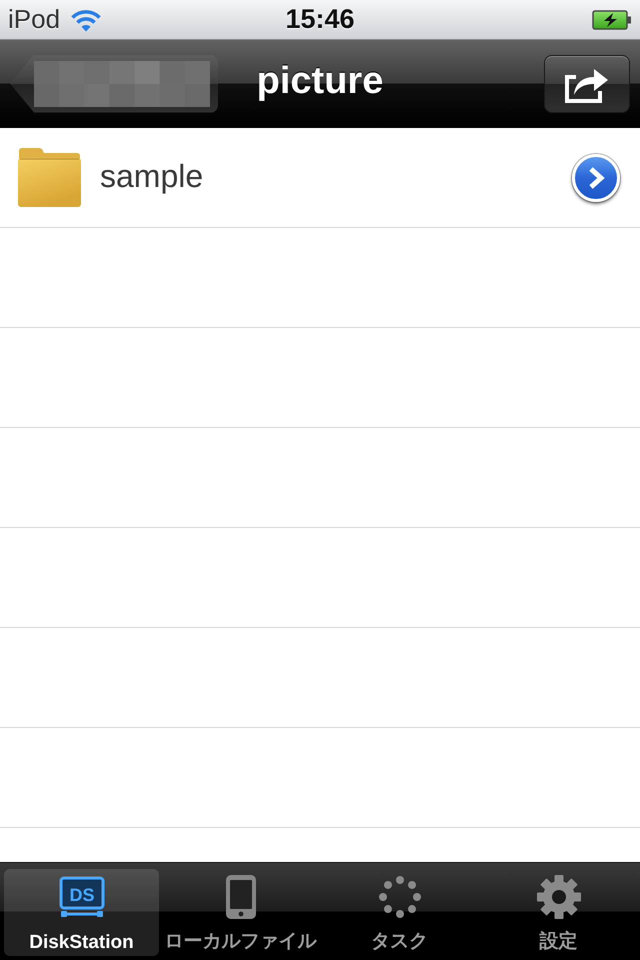 This screenshot has height=960, width=640. Describe the element at coordinates (81, 912) in the screenshot. I see `tab-button: DS DiskStation` at that location.